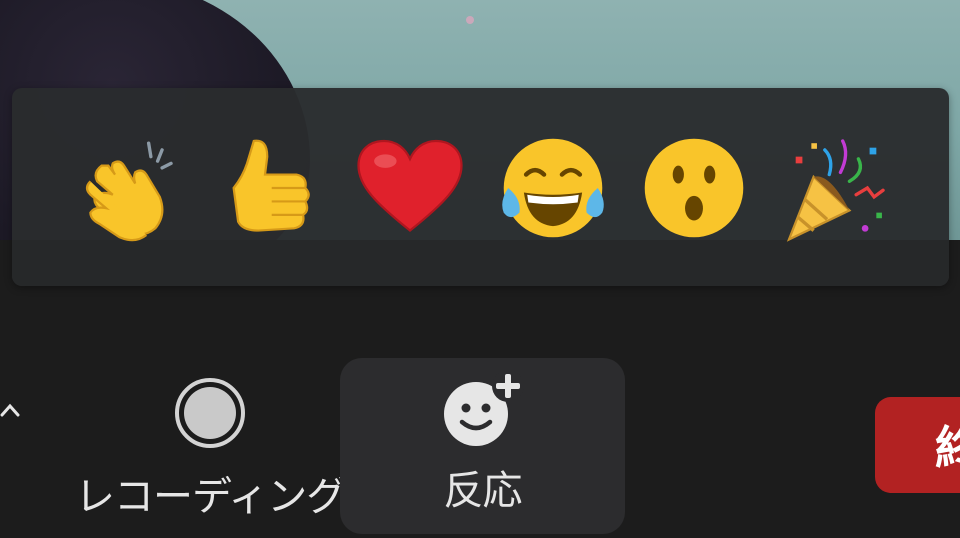  I want to click on surprised-face-icon, so click(694, 188).